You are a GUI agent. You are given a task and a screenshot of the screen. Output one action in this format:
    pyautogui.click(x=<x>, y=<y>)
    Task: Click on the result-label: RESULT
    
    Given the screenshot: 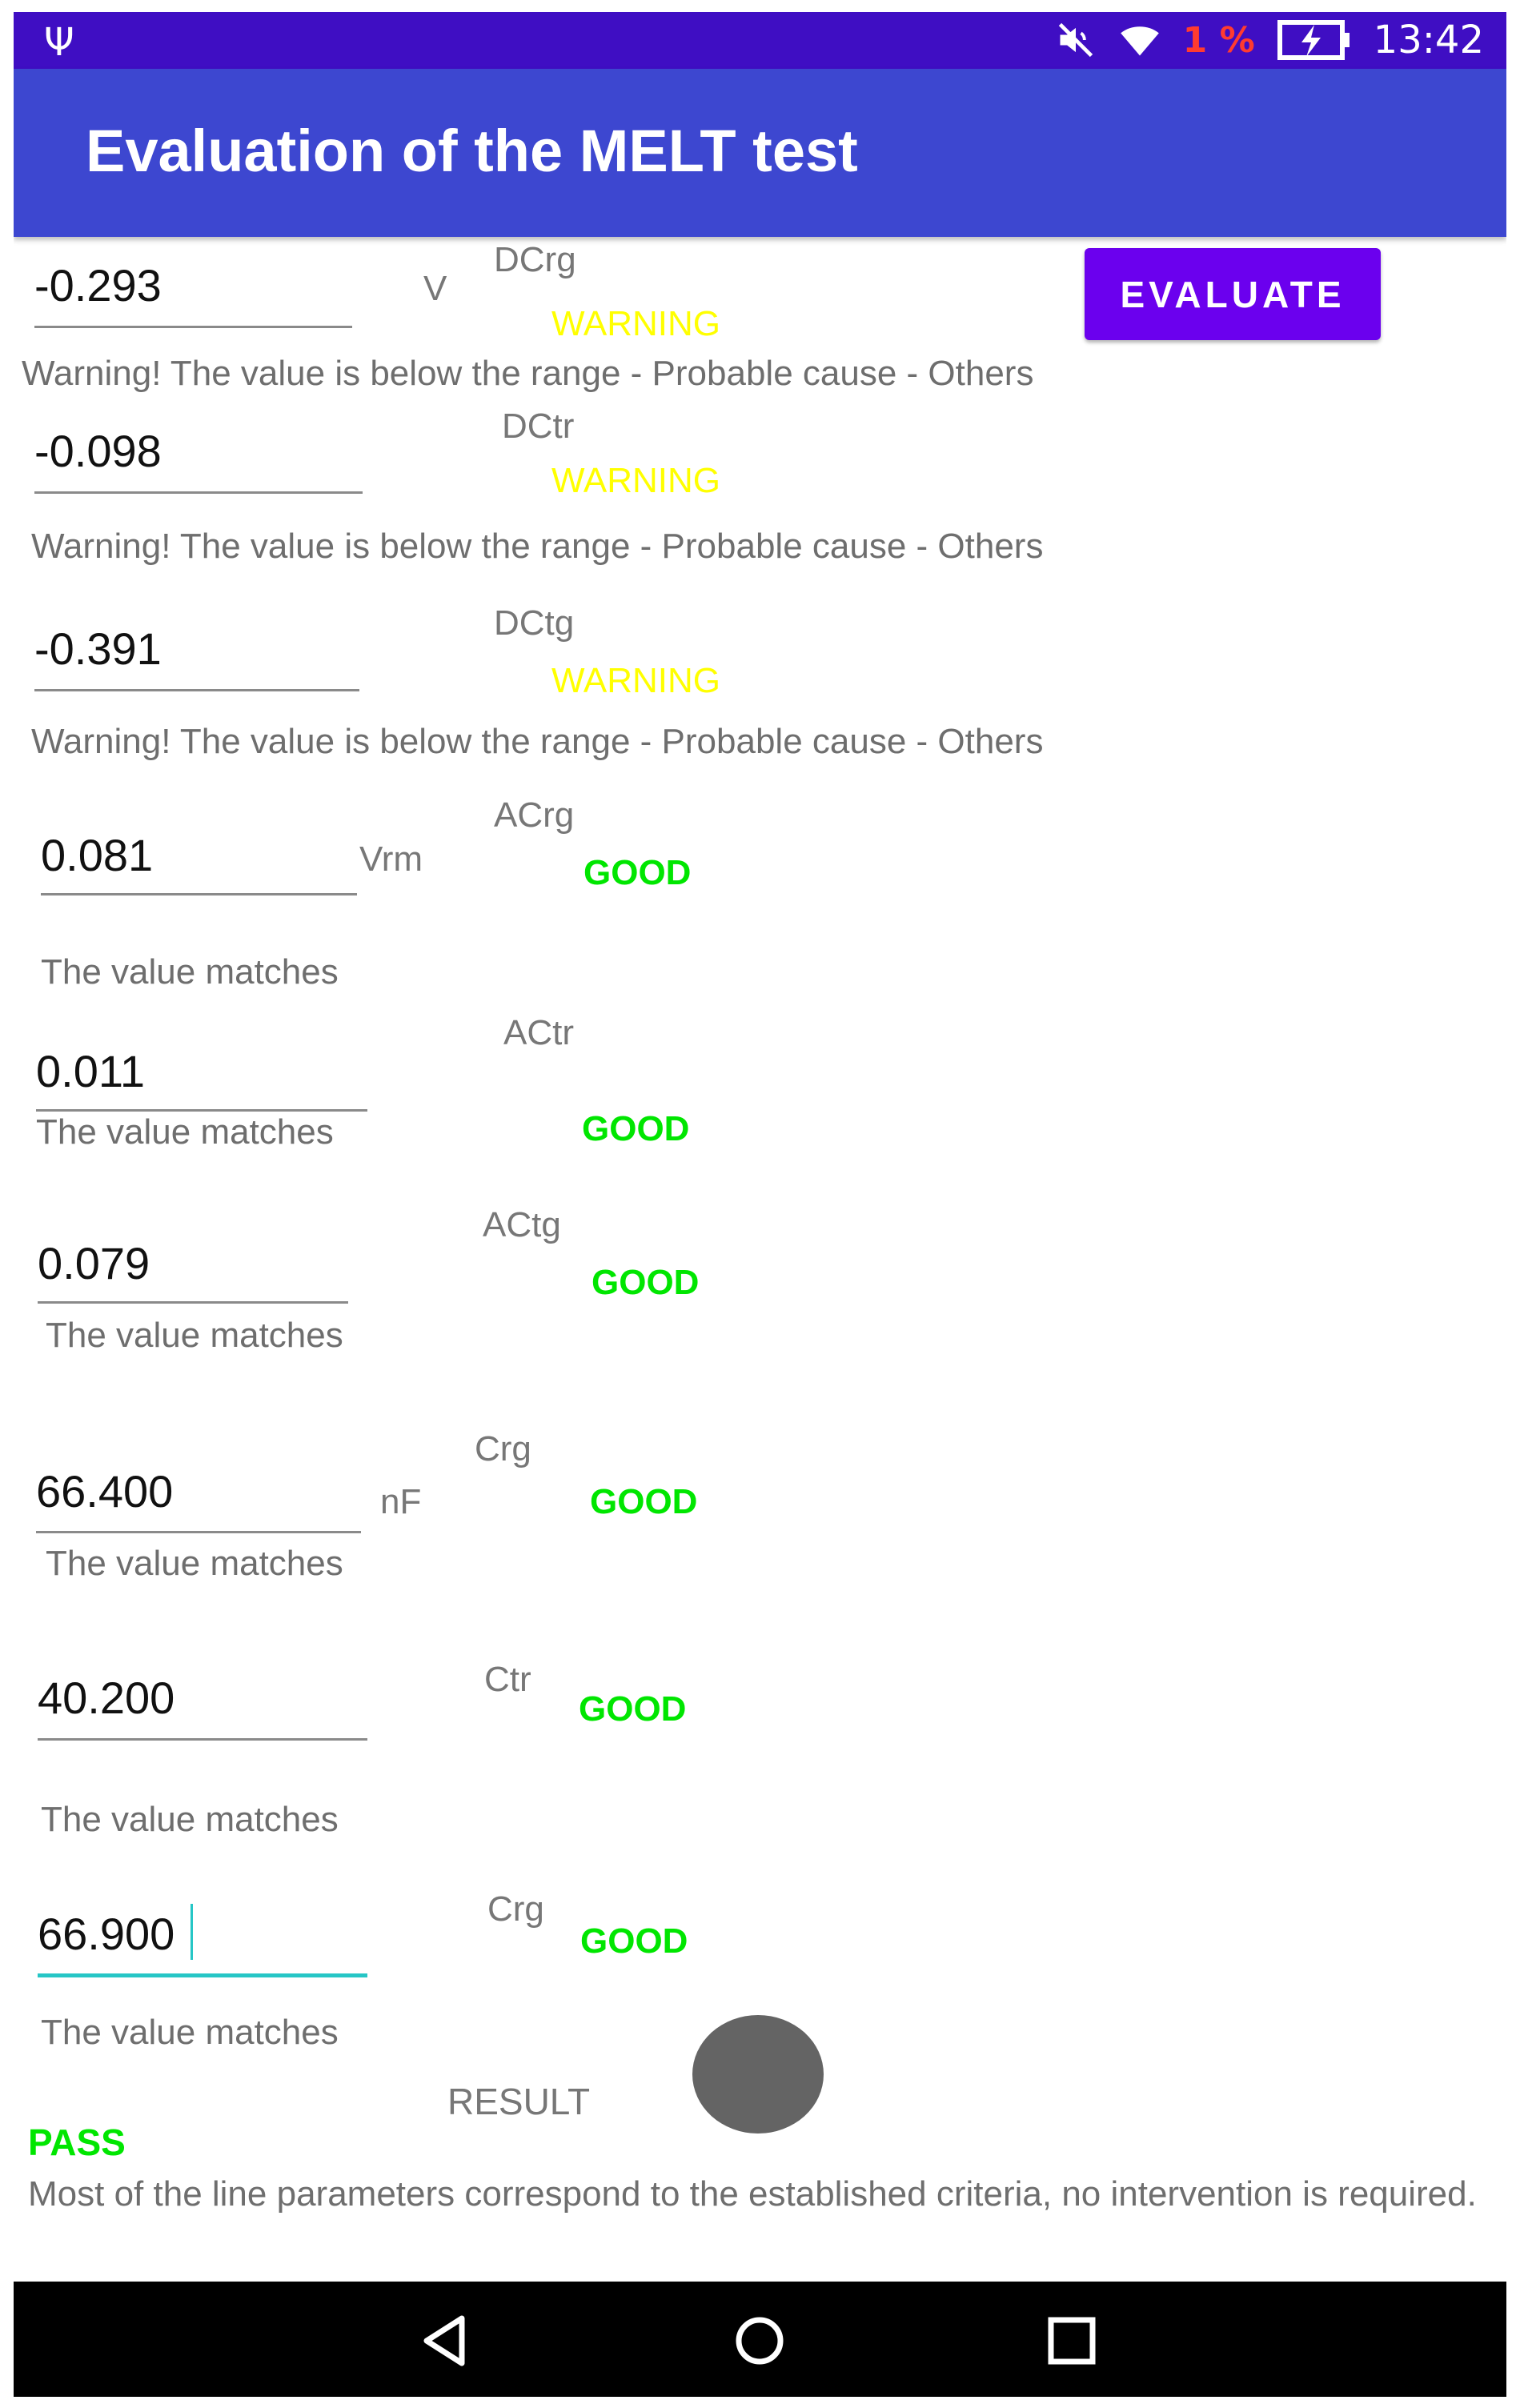 What is the action you would take?
    pyautogui.click(x=519, y=2101)
    